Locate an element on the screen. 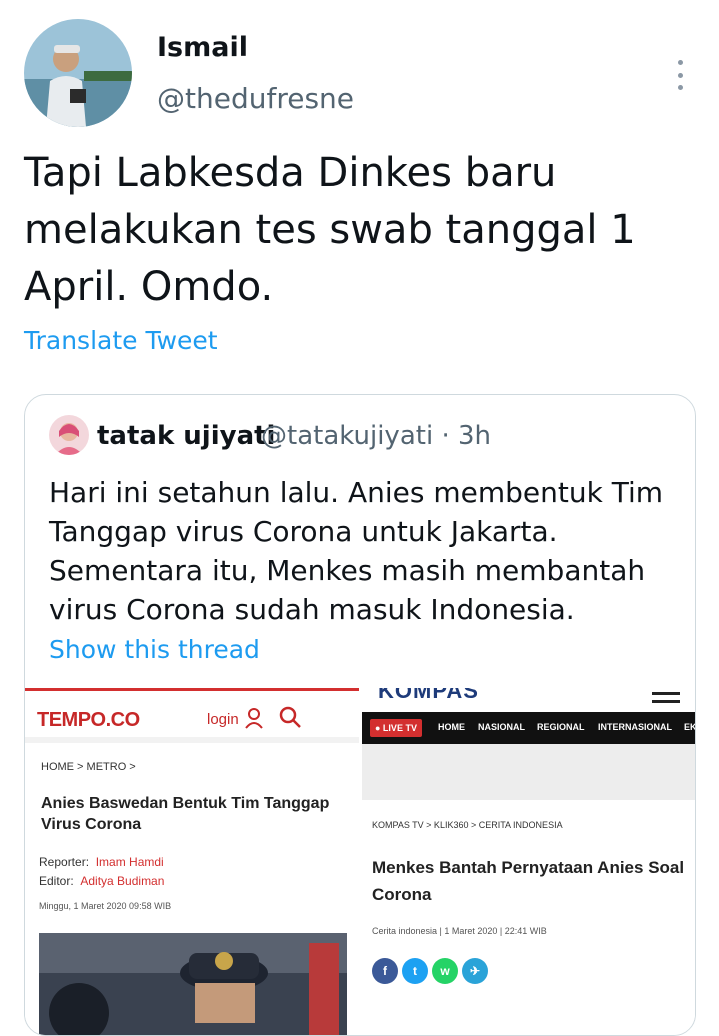  nav-ekonomi: EK is located at coordinates (689, 727).